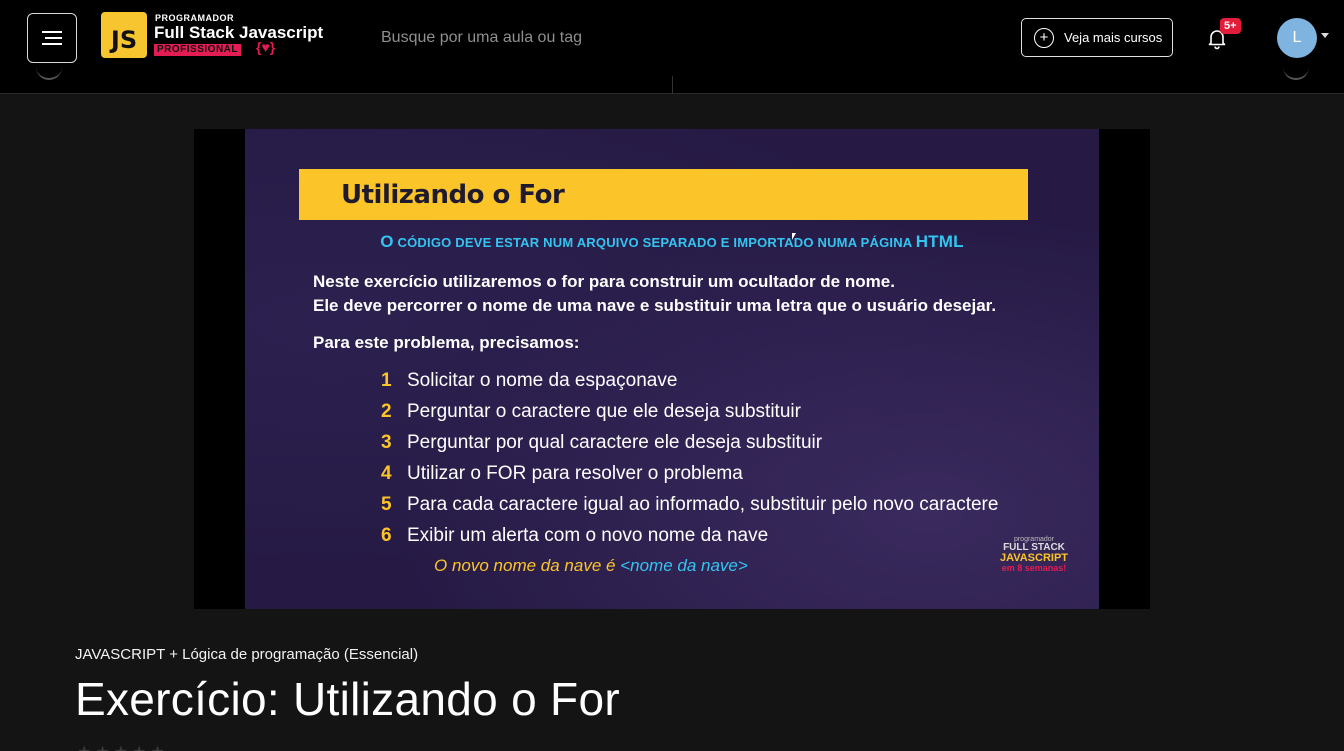 The width and height of the screenshot is (1344, 751). Describe the element at coordinates (1296, 73) in the screenshot. I see `next-lesson-icon` at that location.